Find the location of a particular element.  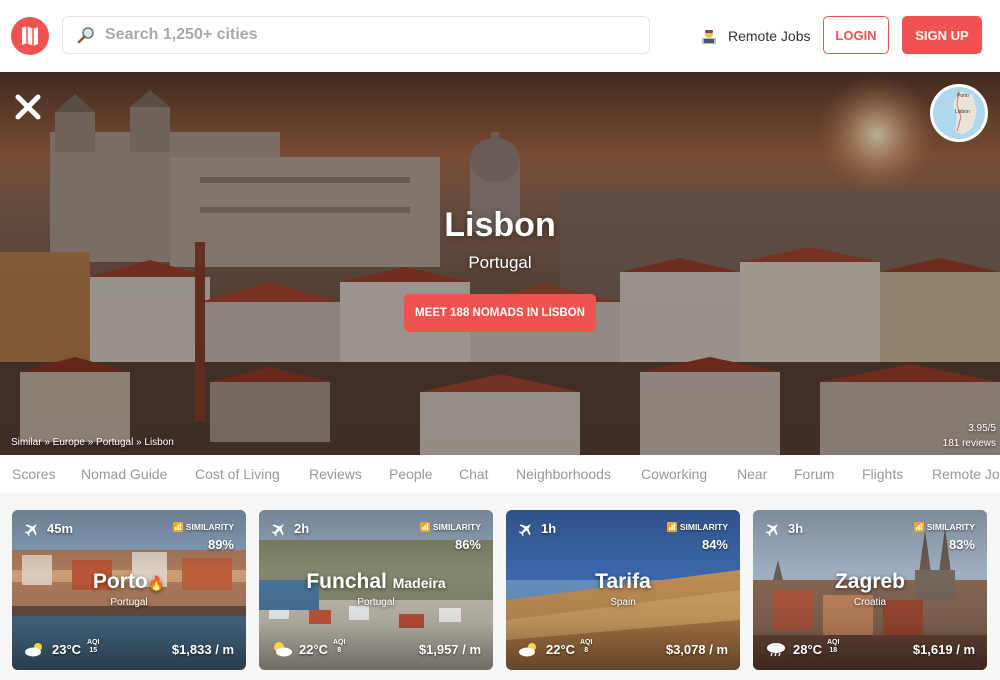

temperature: 28°C is located at coordinates (808, 649).